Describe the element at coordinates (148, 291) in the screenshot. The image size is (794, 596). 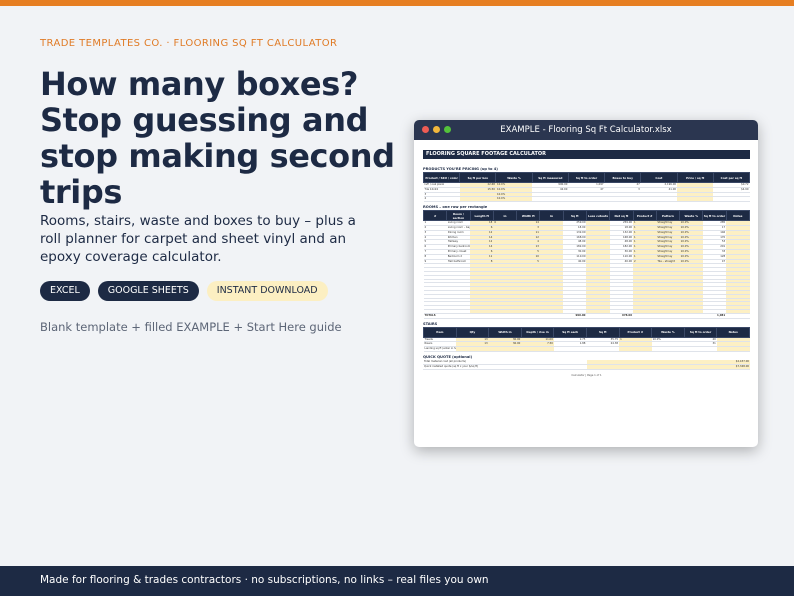
I see `pill-google-sheets: GOOGLE SHEETS` at that location.